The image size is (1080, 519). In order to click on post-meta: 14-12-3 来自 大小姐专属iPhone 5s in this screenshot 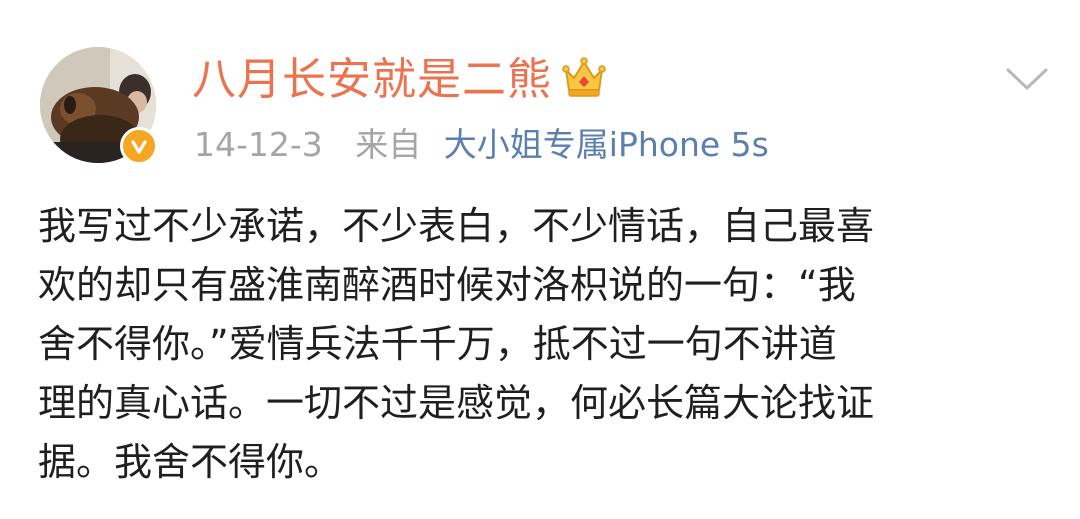, I will do `click(481, 145)`.